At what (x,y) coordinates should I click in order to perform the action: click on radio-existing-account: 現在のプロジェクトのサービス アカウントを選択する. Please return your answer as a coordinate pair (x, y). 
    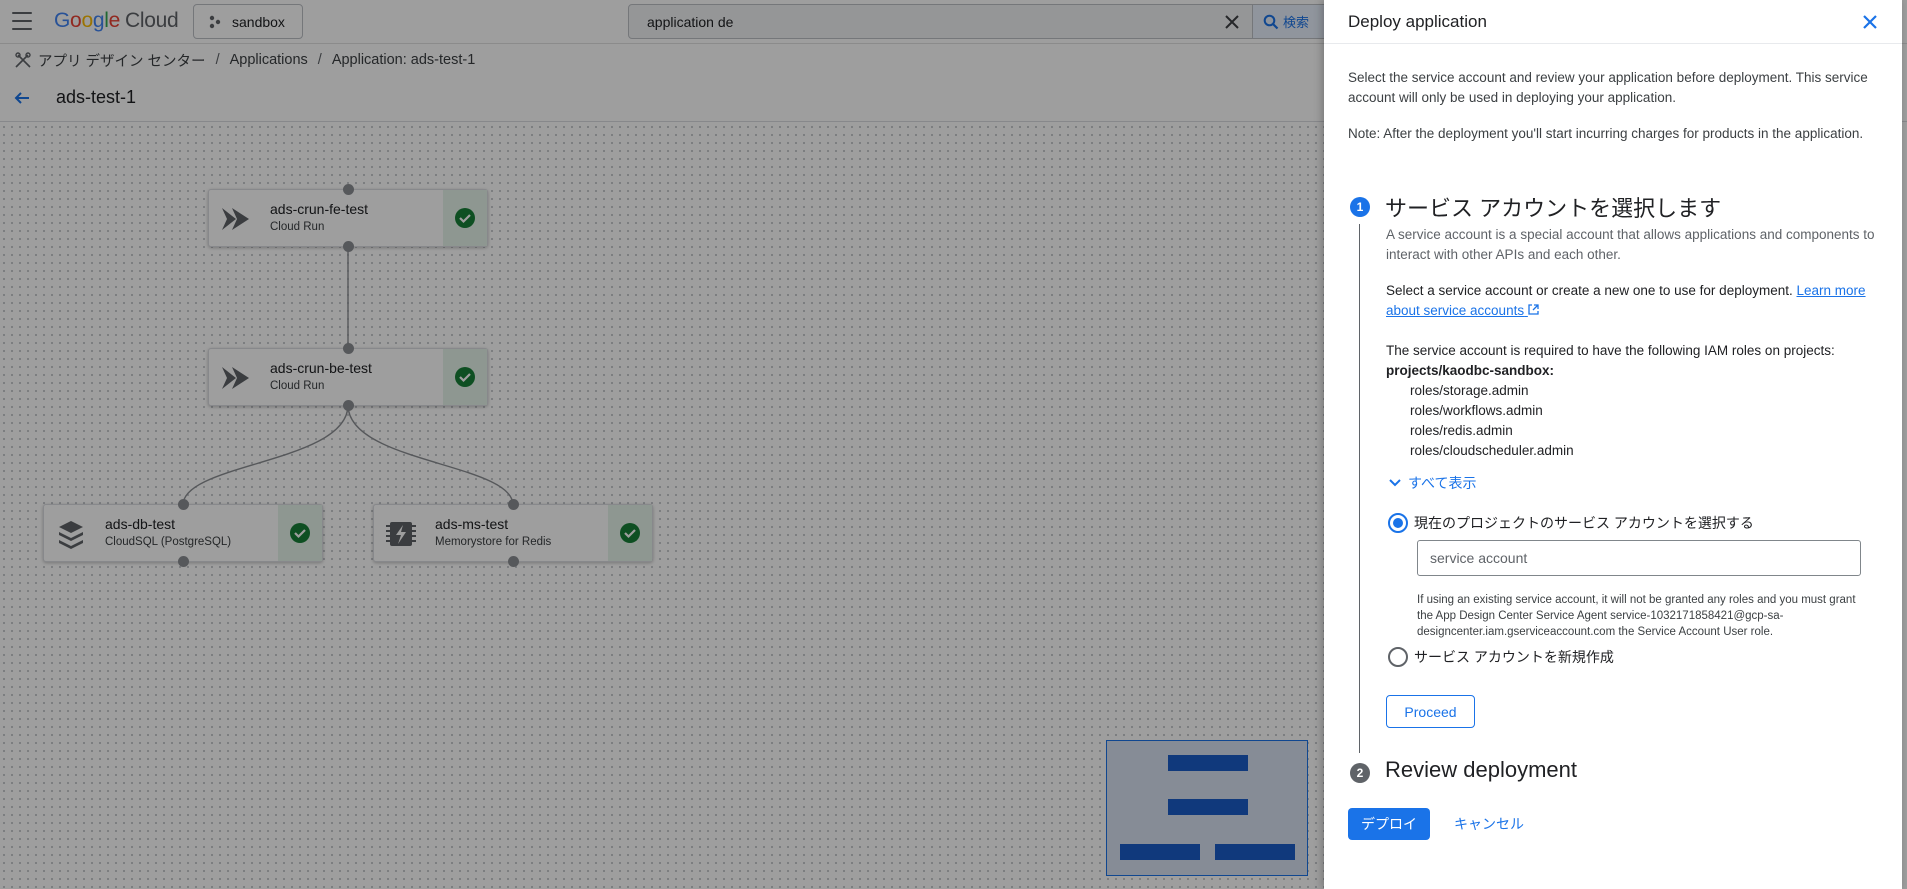
    Looking at the image, I should click on (1571, 523).